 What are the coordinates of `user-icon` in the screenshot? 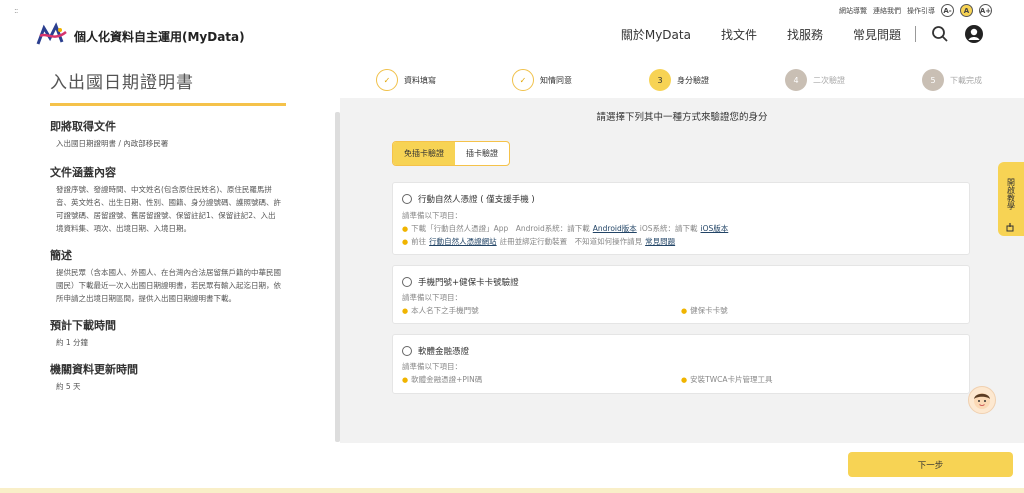 It's located at (974, 34).